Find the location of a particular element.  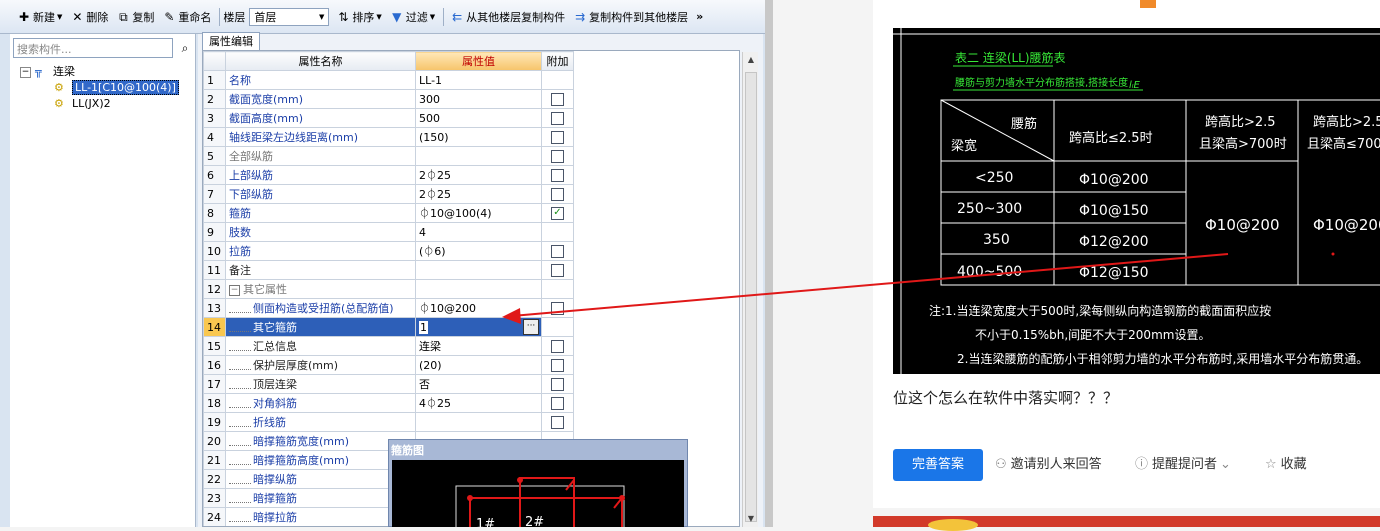

scroll-up-icon: ▲ is located at coordinates (751, 60).